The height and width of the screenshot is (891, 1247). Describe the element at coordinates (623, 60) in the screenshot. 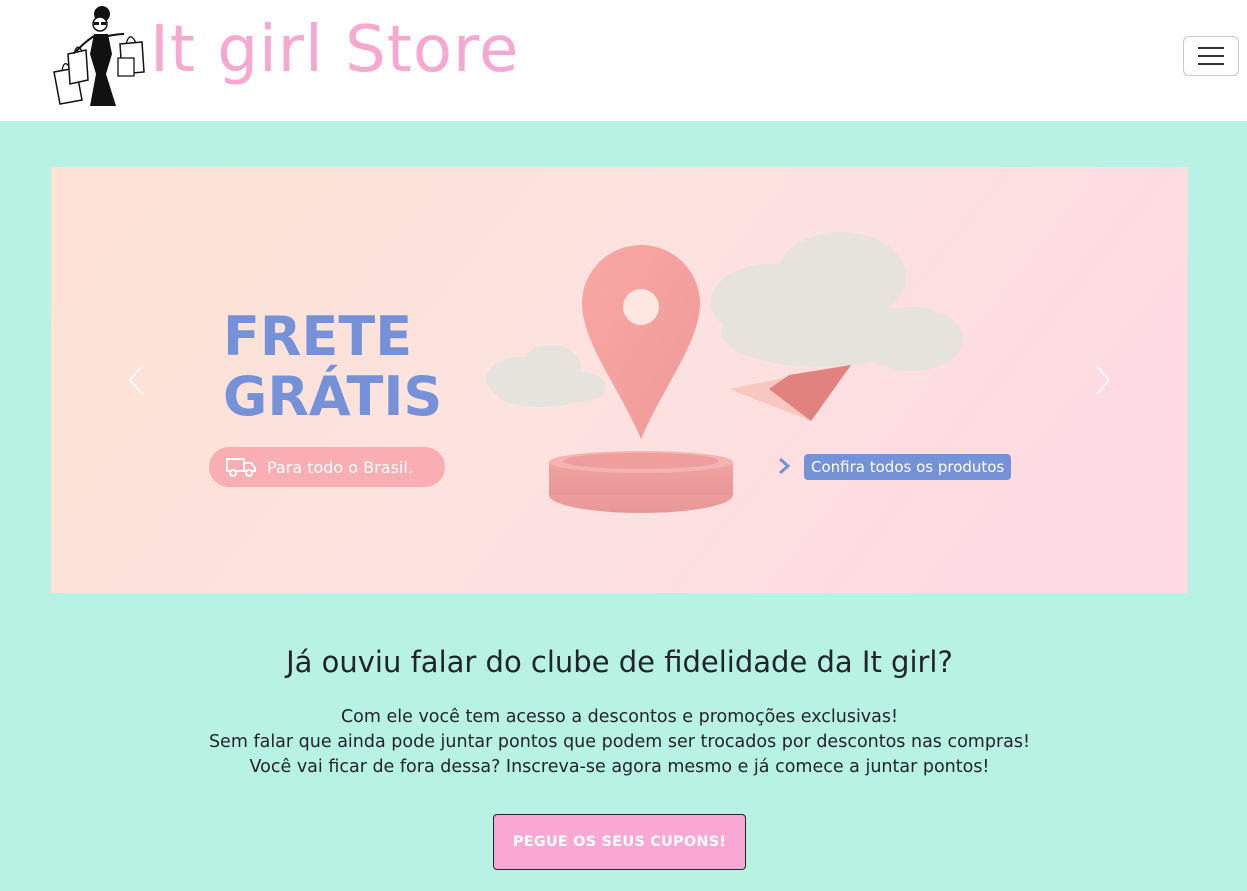

I see `navbar: It girl Store` at that location.